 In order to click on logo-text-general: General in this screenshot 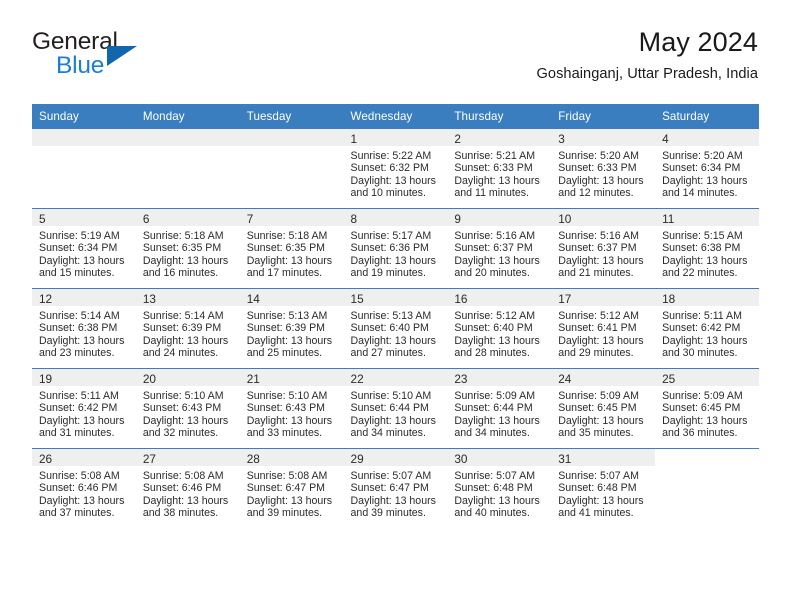, I will do `click(75, 41)`.